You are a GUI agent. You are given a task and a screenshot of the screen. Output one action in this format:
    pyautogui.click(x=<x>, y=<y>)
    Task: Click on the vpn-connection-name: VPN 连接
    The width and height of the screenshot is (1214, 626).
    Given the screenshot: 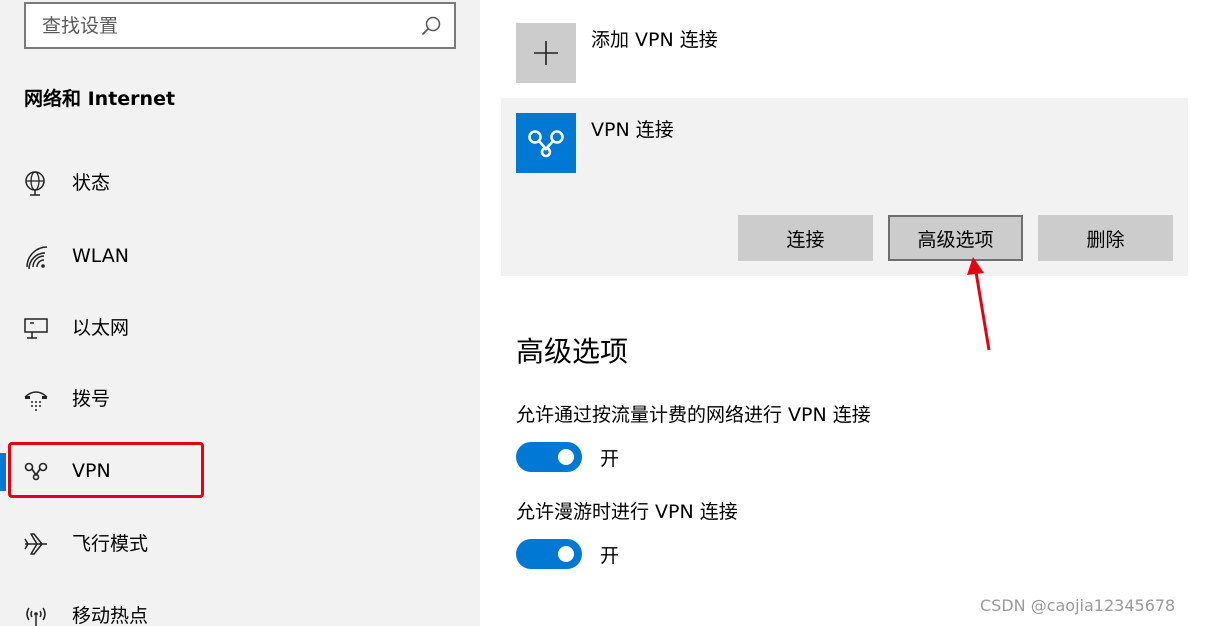 What is the action you would take?
    pyautogui.click(x=632, y=130)
    